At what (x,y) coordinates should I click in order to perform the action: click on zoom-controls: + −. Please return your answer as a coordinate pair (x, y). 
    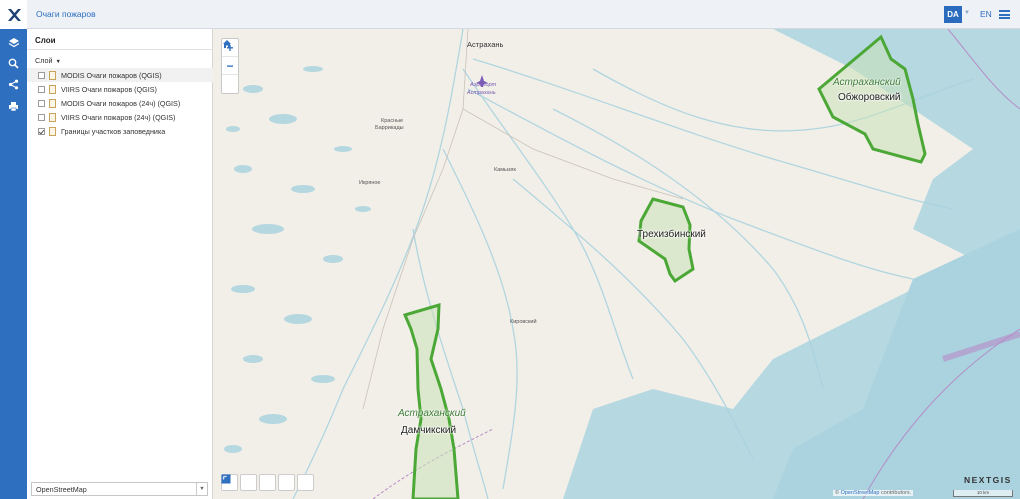
    Looking at the image, I should click on (230, 66).